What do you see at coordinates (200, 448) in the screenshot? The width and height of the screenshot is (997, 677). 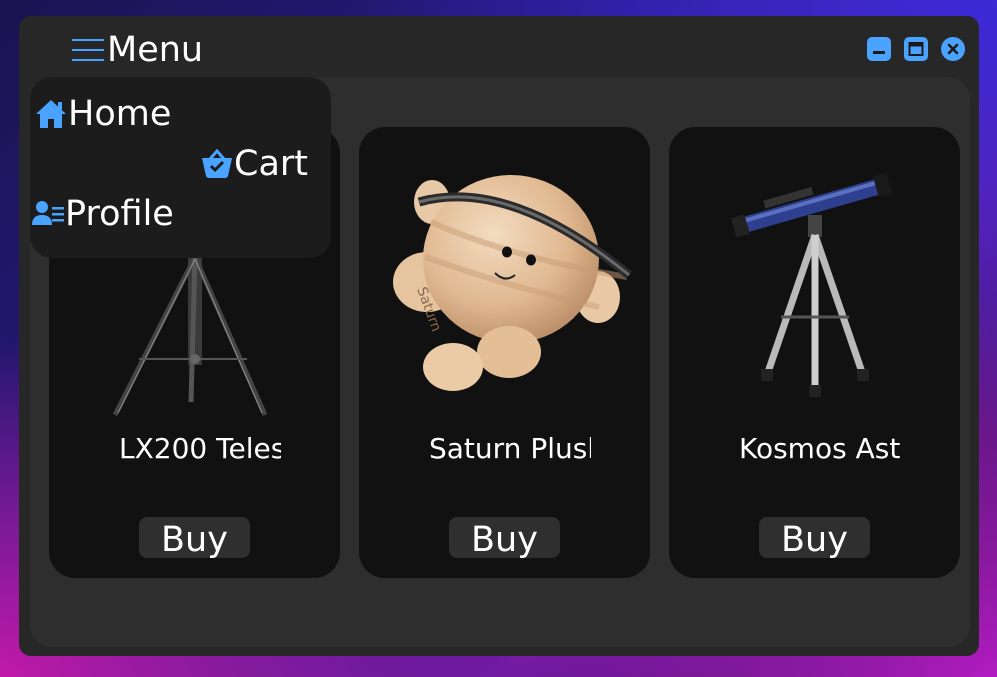 I see `product-title: LX200 Telescope` at bounding box center [200, 448].